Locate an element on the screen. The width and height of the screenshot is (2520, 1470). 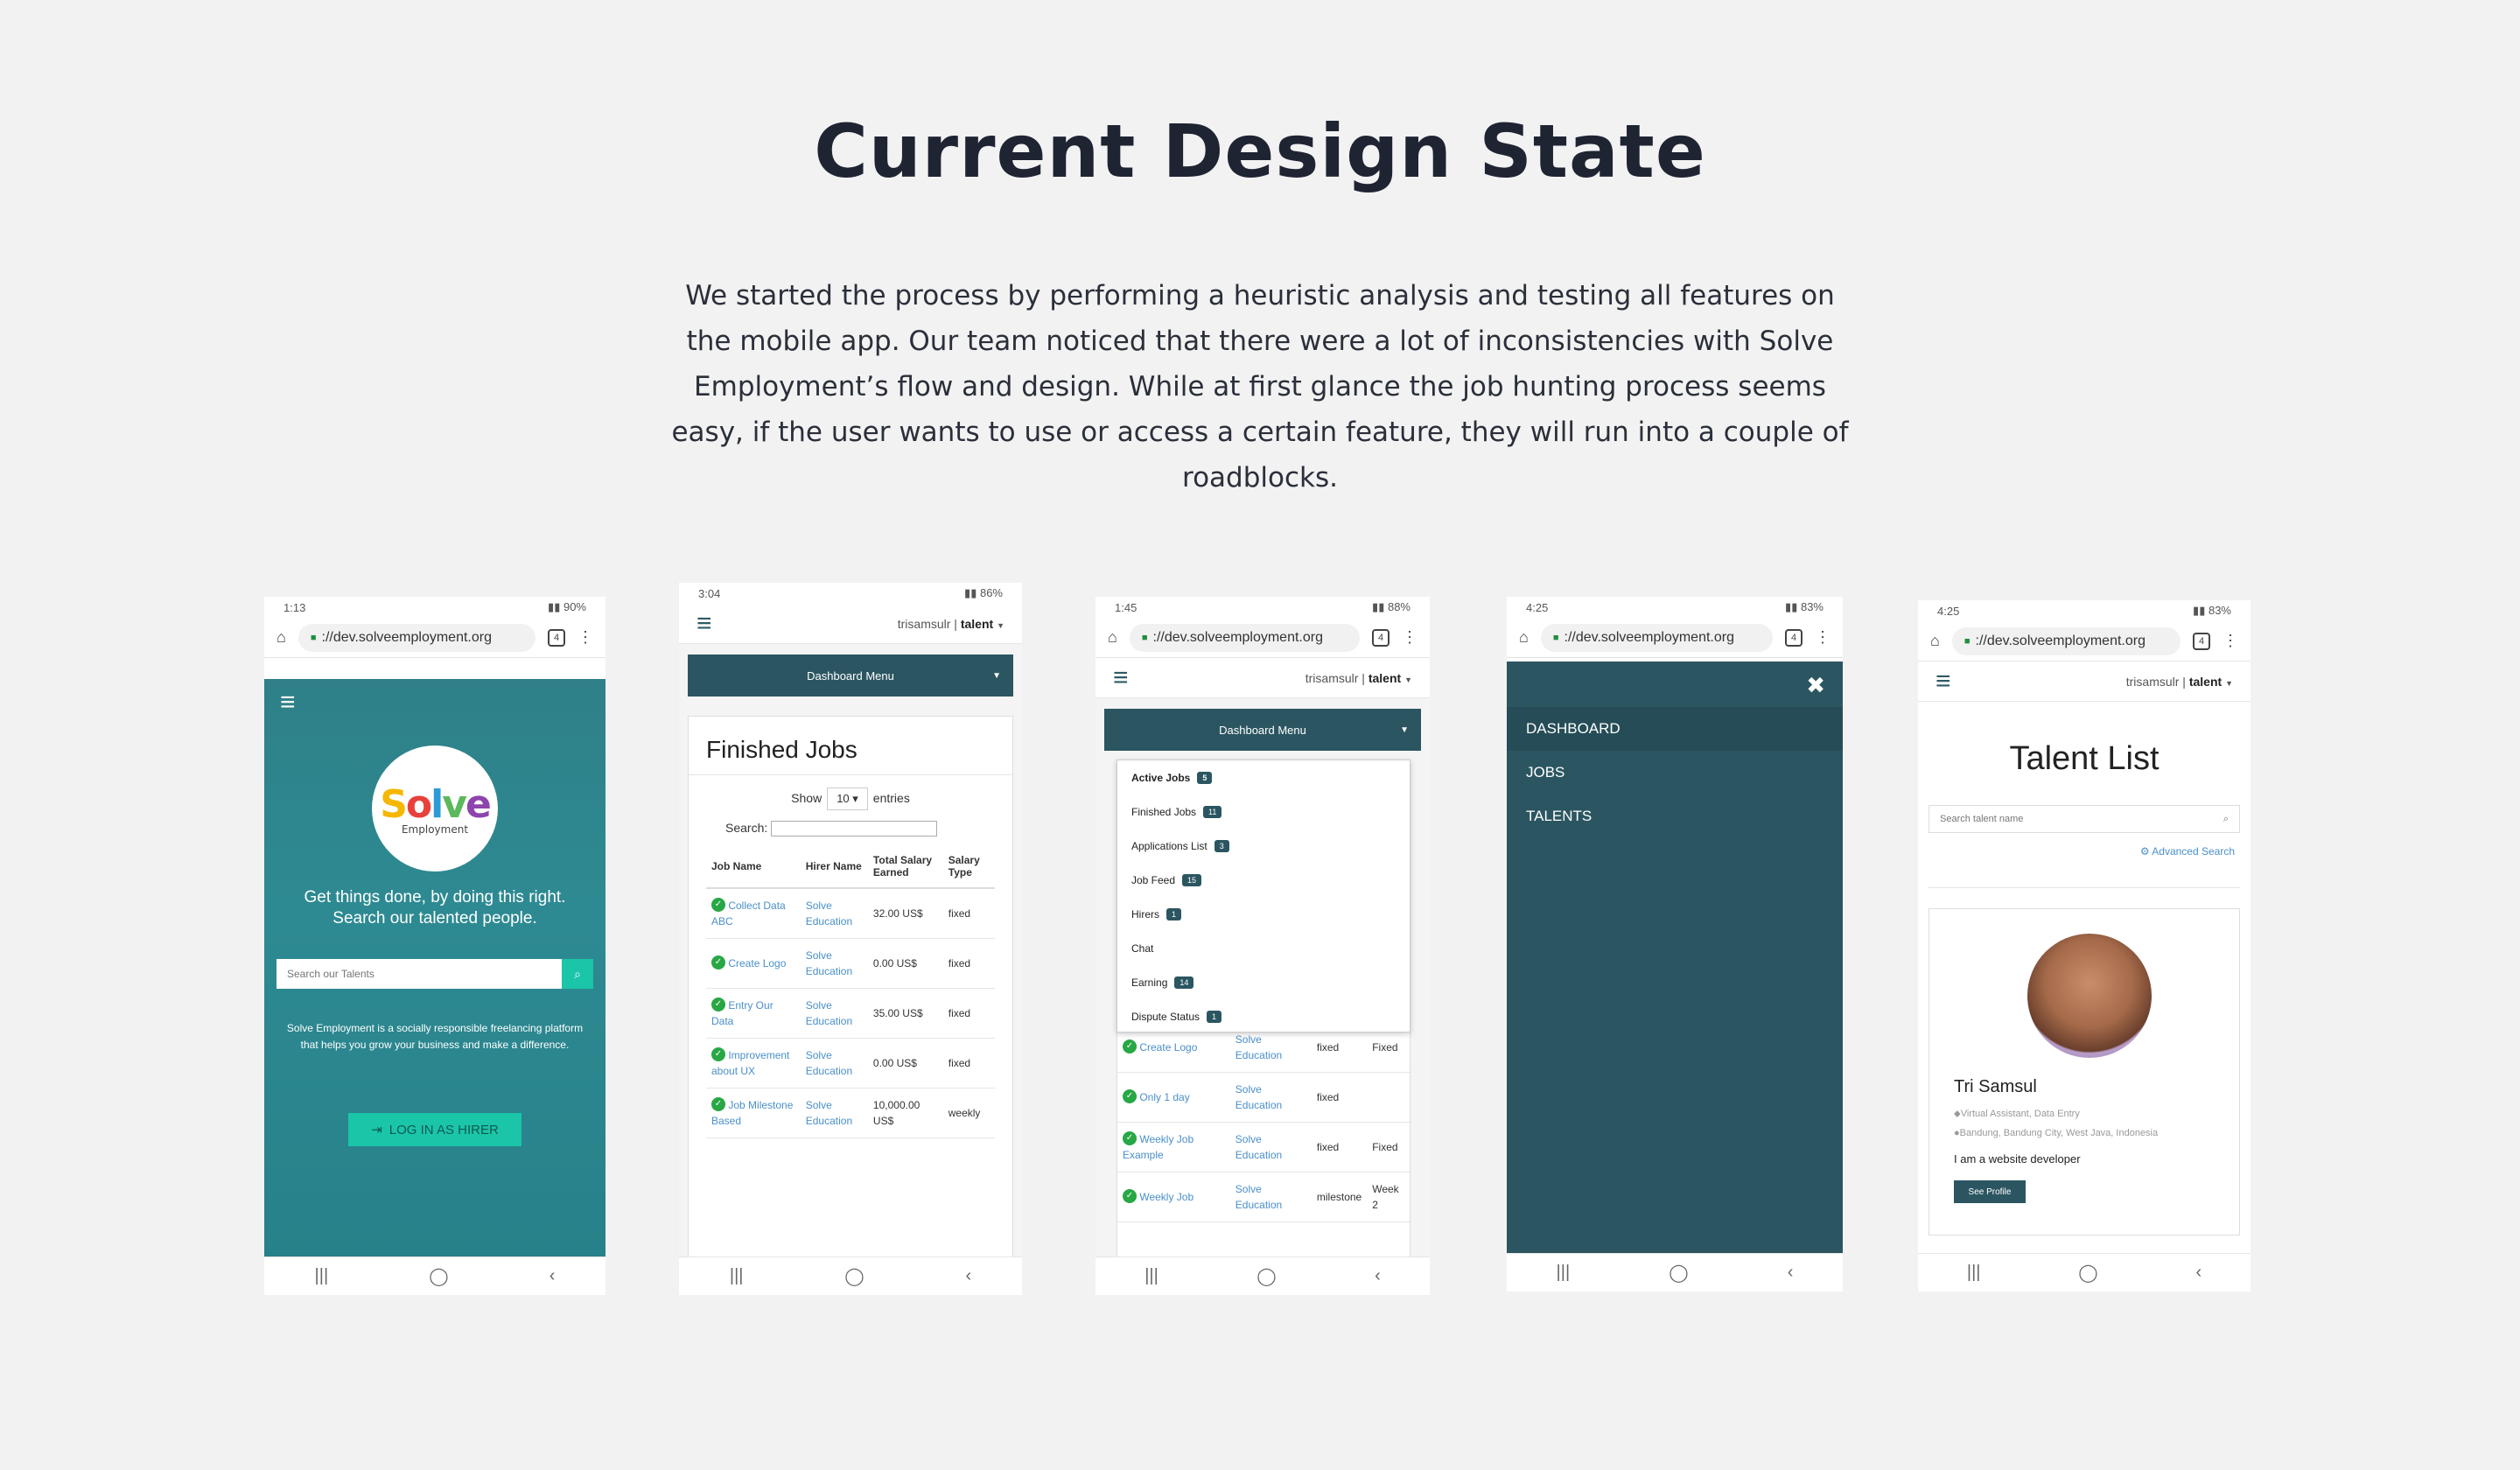
type-cell: weekly is located at coordinates (968, 1113).